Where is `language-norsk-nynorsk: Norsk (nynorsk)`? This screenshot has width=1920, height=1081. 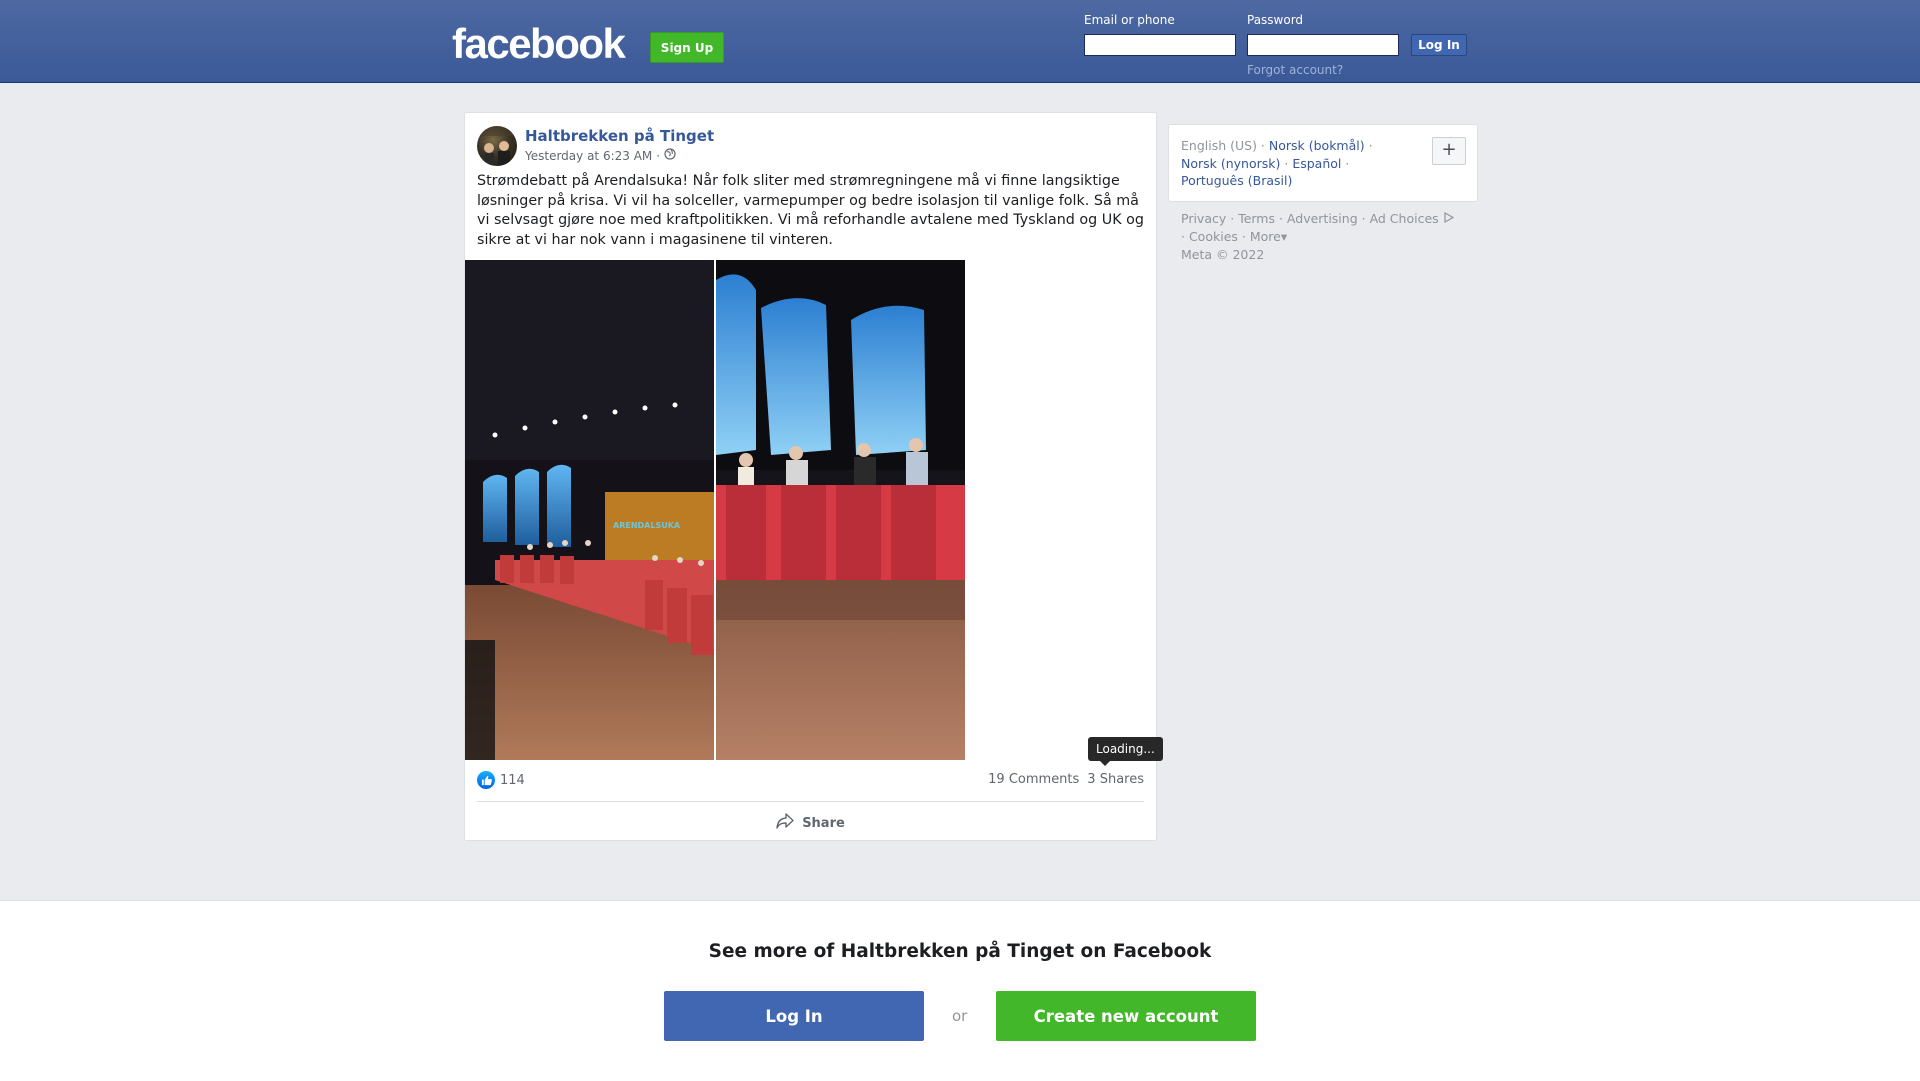
language-norsk-nynorsk: Norsk (nynorsk) is located at coordinates (1230, 163).